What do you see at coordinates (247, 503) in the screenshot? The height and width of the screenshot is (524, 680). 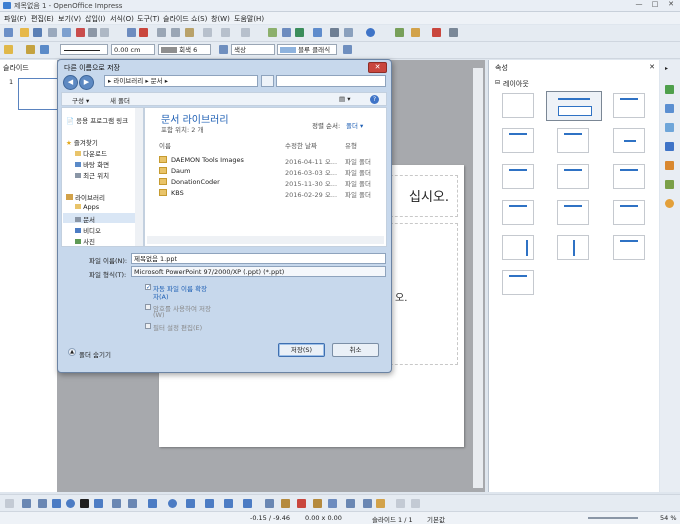 I see `stars-icon` at bounding box center [247, 503].